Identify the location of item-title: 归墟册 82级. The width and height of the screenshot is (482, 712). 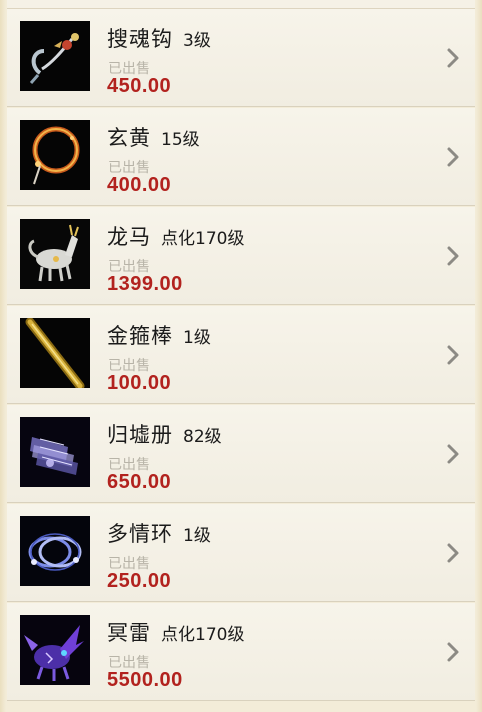
(164, 434).